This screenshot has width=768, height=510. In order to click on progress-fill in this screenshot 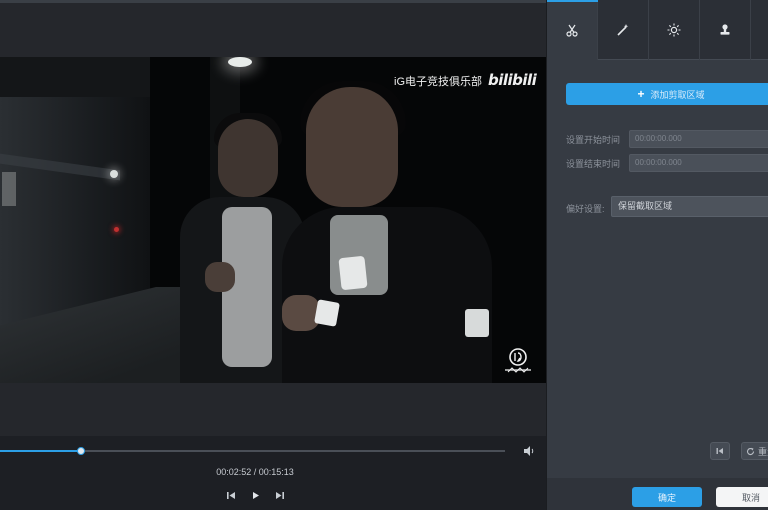, I will do `click(40, 451)`.